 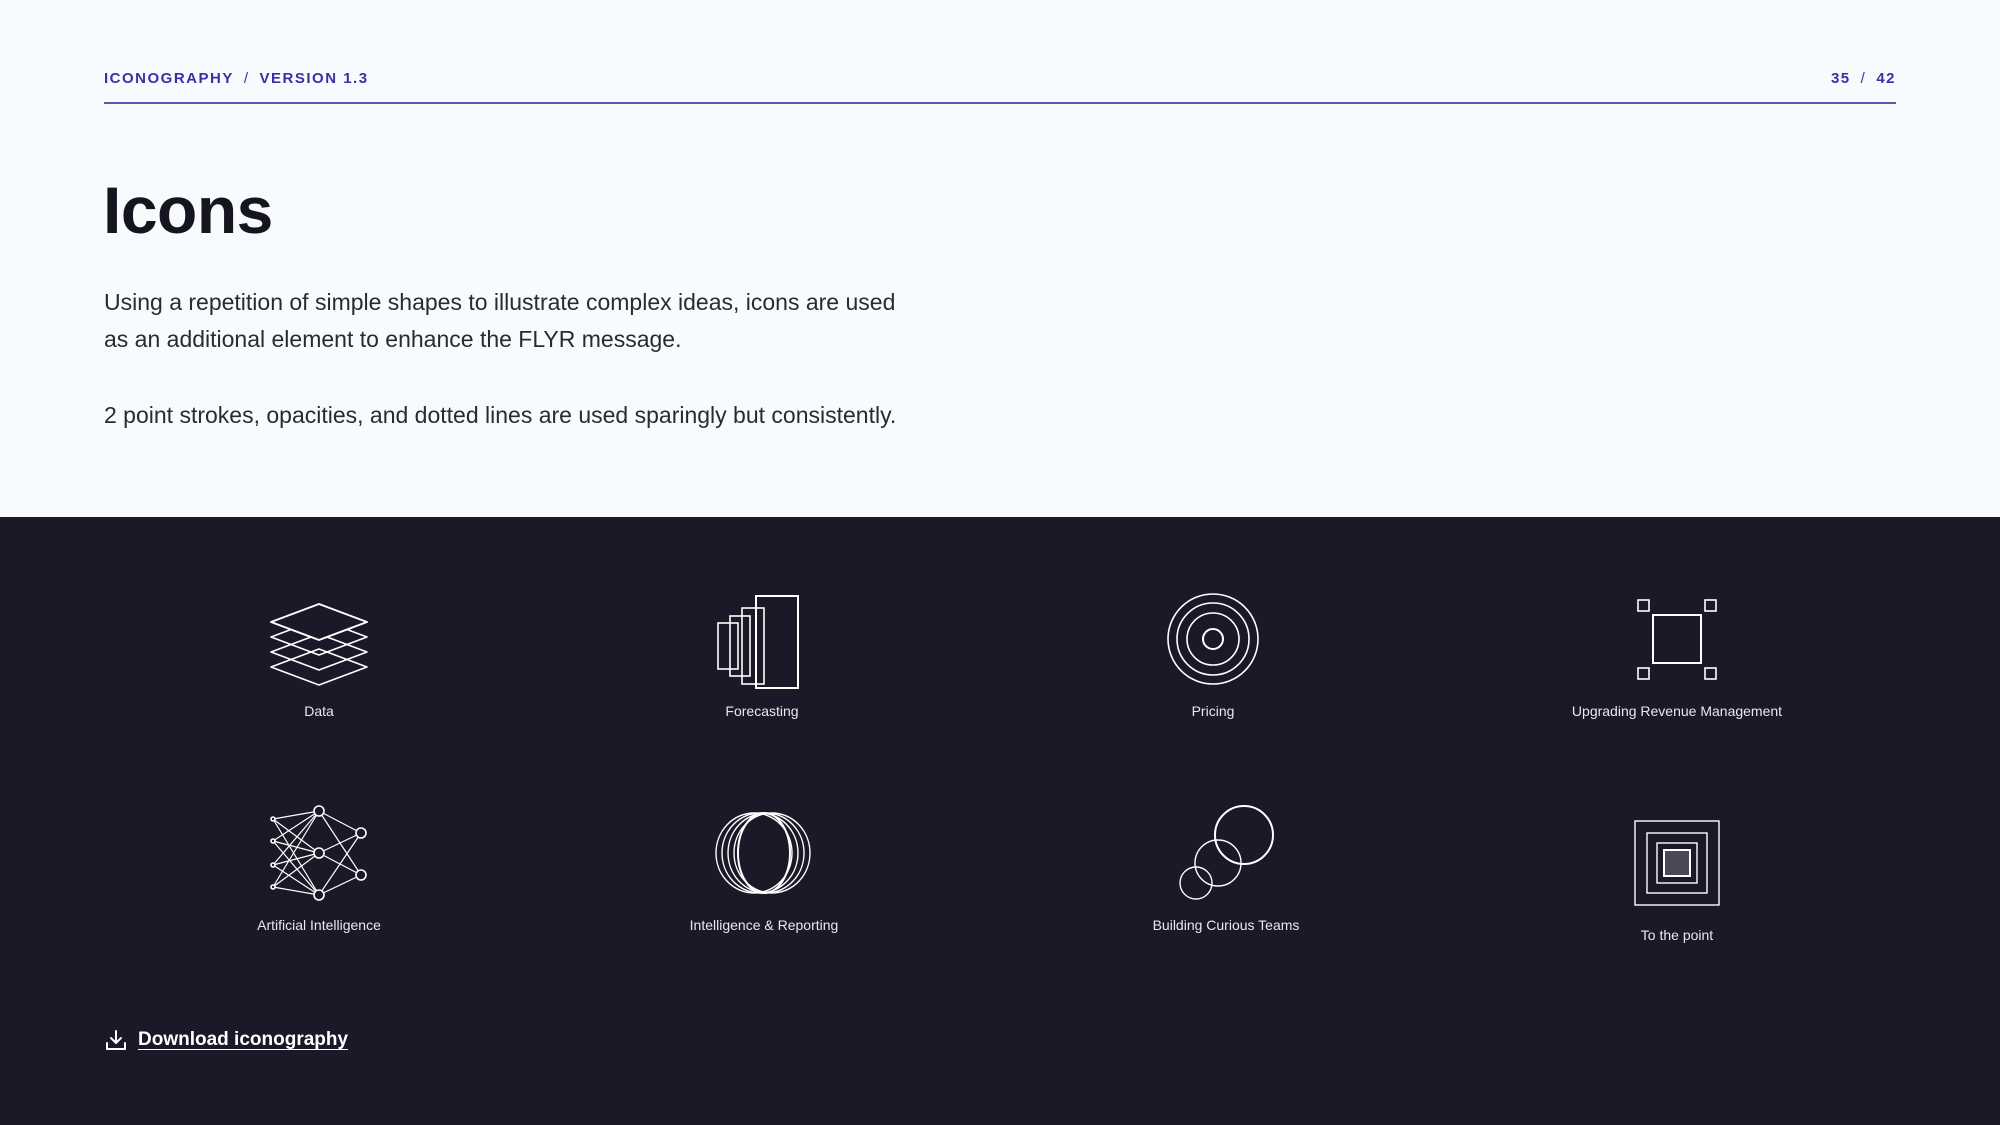 What do you see at coordinates (319, 644) in the screenshot?
I see `layers-icon` at bounding box center [319, 644].